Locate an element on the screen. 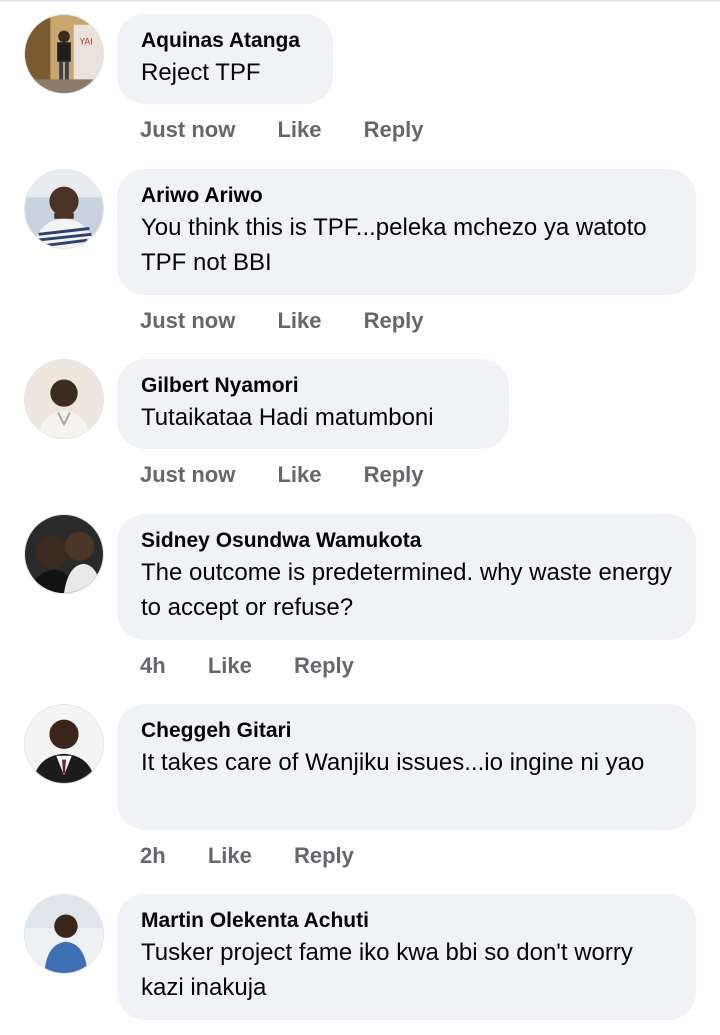  comment-author: Aquinas Atanga is located at coordinates (225, 41).